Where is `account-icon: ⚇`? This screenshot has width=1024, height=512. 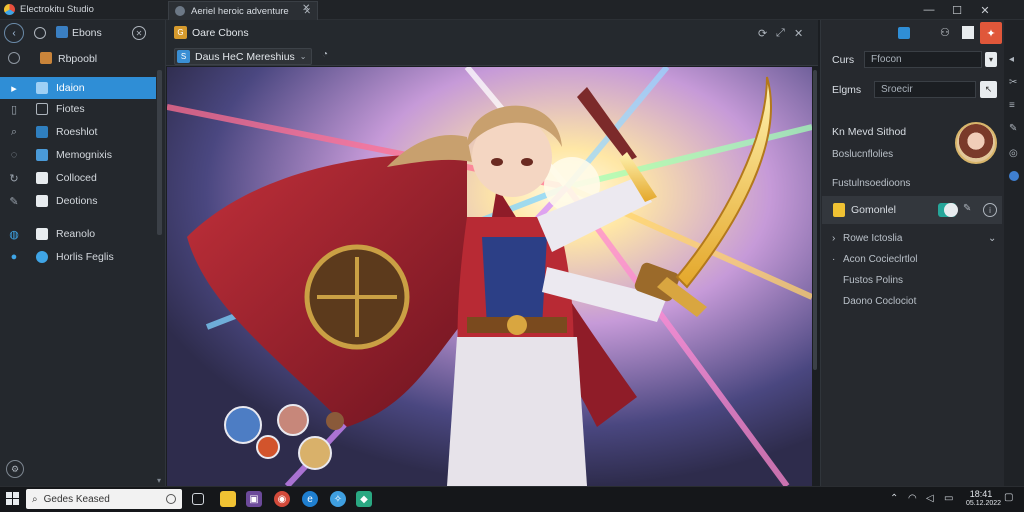
account-icon: ⚇ is located at coordinates (945, 32).